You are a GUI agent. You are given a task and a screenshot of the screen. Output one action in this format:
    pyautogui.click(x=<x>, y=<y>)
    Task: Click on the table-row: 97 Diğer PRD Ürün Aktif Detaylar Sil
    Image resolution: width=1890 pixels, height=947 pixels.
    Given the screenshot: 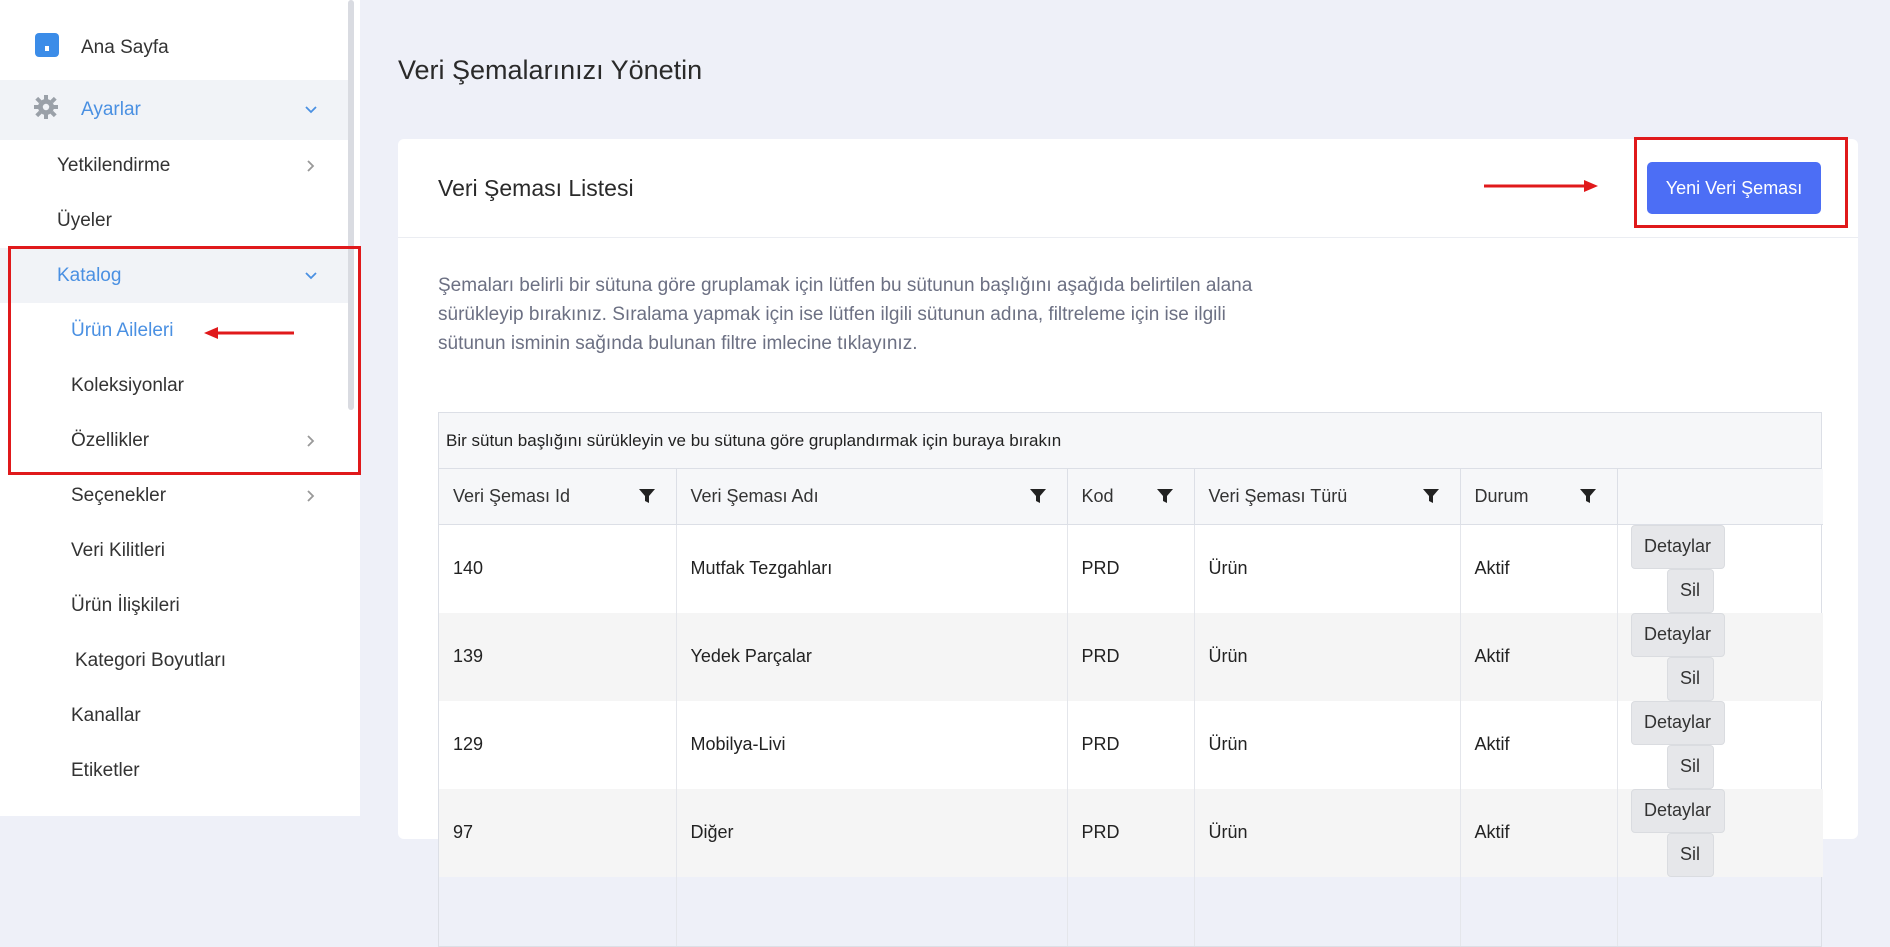 What is the action you would take?
    pyautogui.click(x=1131, y=832)
    